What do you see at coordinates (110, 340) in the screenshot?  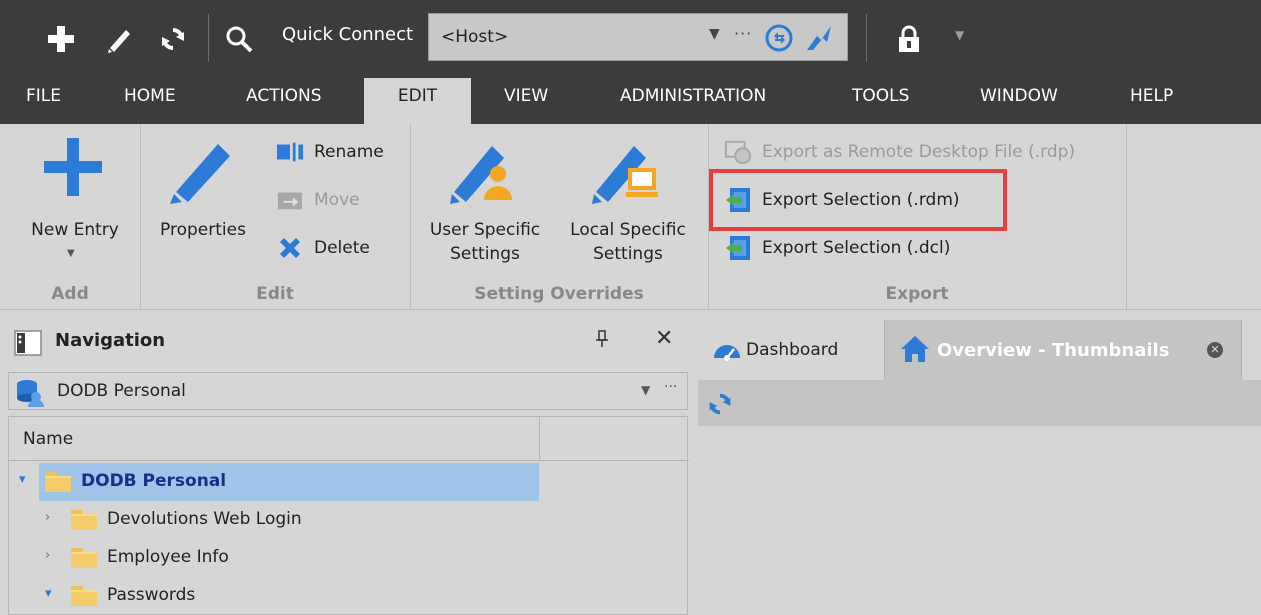 I see `navigation-title: Navigation` at bounding box center [110, 340].